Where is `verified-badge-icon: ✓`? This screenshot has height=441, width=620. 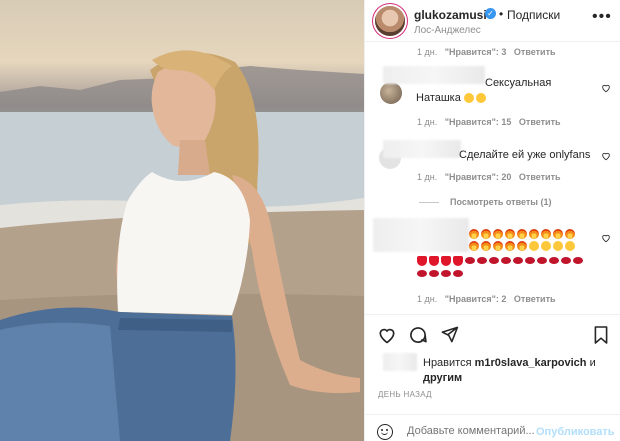
verified-badge-icon: ✓ is located at coordinates (490, 13).